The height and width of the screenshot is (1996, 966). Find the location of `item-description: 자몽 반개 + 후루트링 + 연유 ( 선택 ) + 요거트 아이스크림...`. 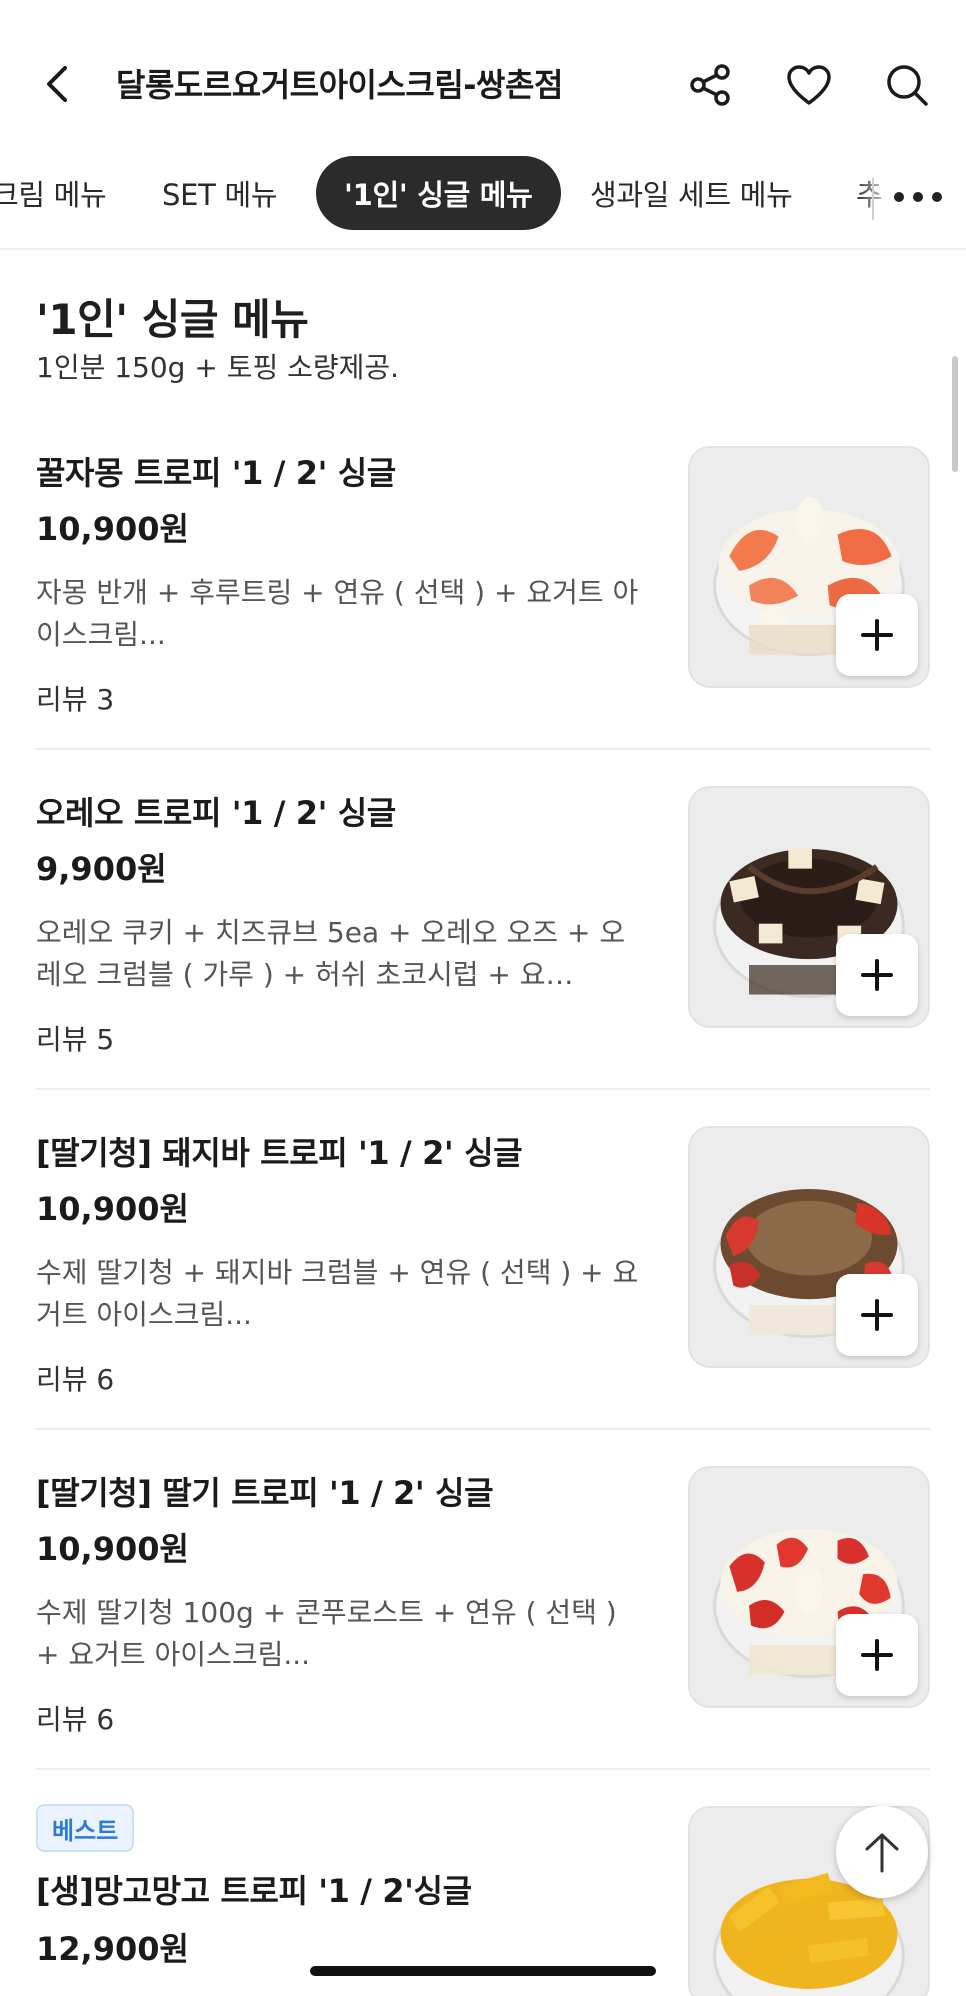

item-description: 자몽 반개 + 후루트링 + 연유 ( 선택 ) + 요거트 아이스크림... is located at coordinates (337, 613).